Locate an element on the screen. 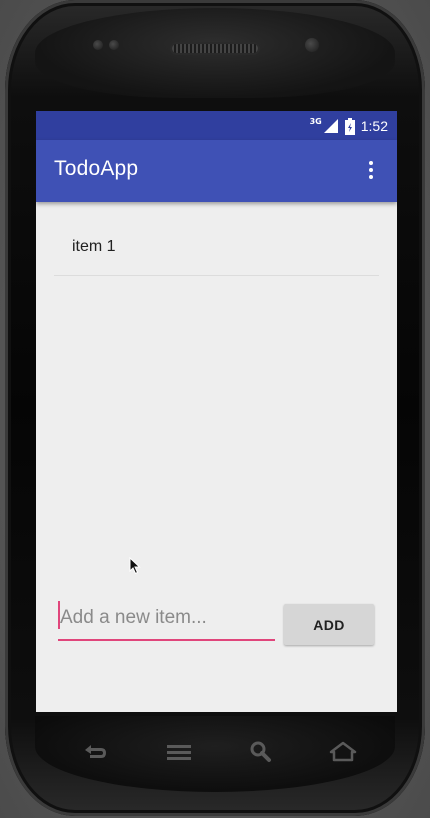 This screenshot has height=818, width=430. menu-key is located at coordinates (179, 752).